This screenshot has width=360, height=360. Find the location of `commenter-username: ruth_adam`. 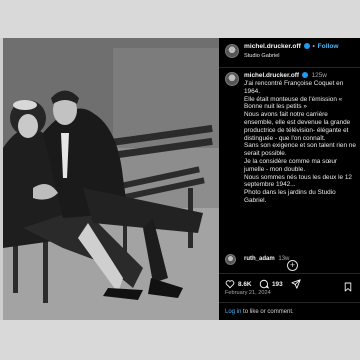

commenter-username: ruth_adam is located at coordinates (259, 259).